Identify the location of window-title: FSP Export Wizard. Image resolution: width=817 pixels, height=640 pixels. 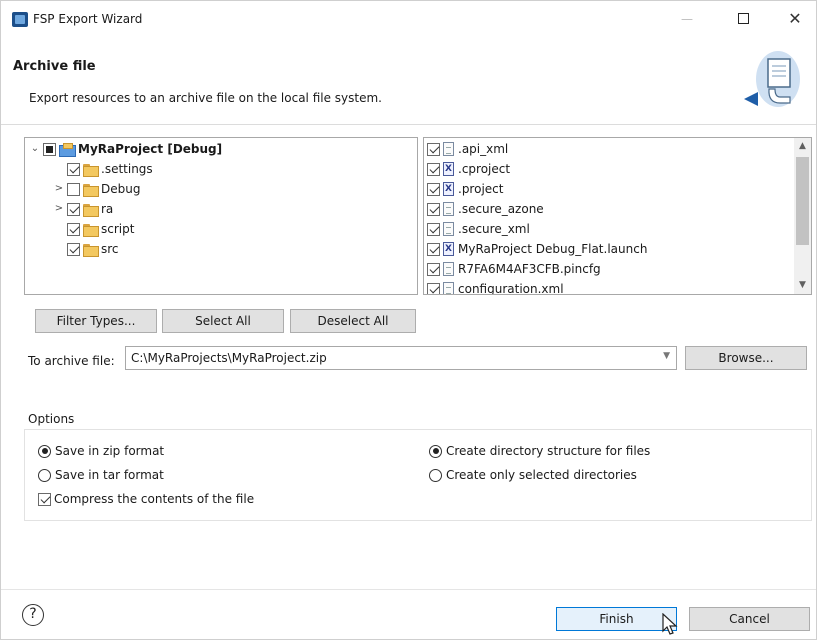
(88, 19).